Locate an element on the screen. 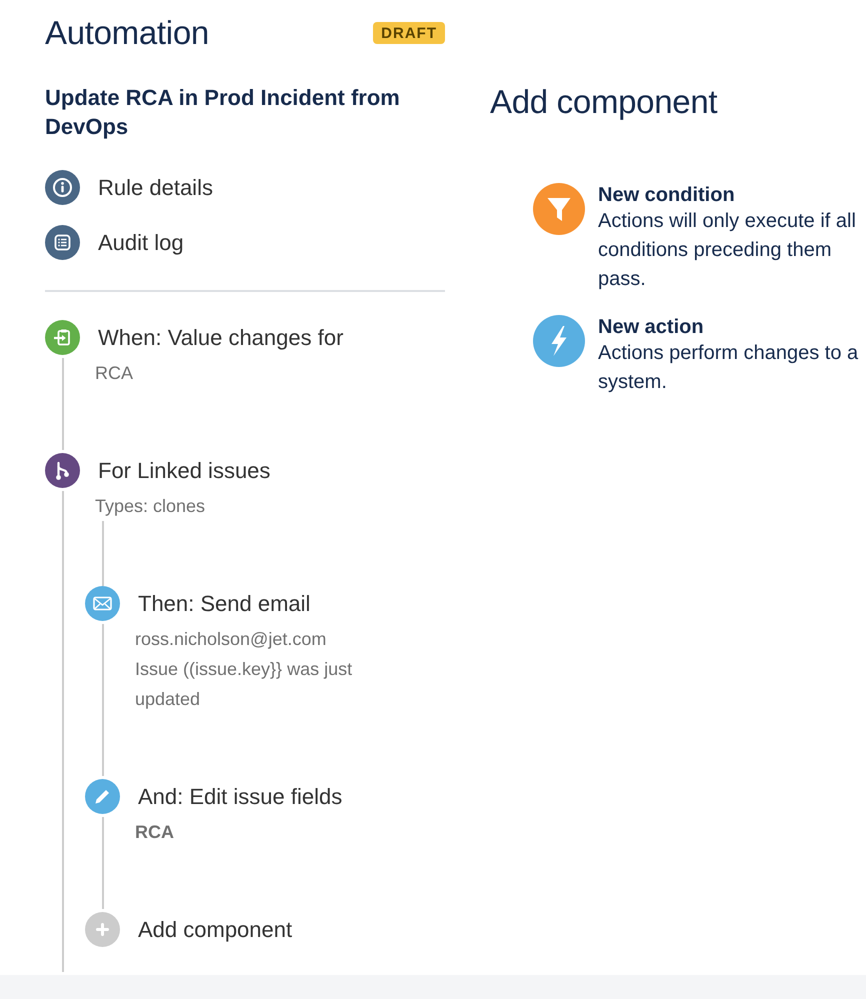 This screenshot has width=866, height=999. nav-link: Rule details is located at coordinates (129, 187).